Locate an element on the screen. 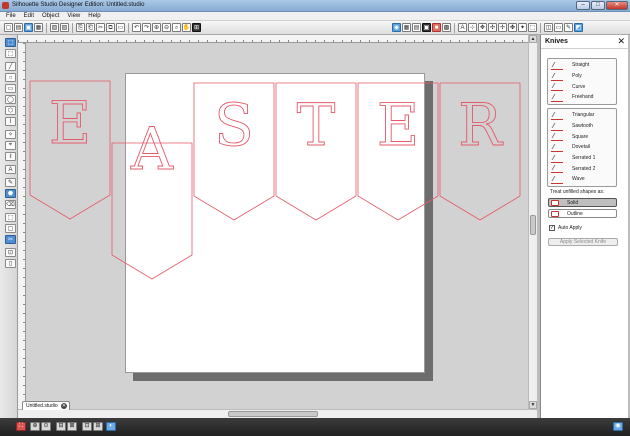 The width and height of the screenshot is (630, 436). zoom-select-icon: ⌕ is located at coordinates (176, 27).